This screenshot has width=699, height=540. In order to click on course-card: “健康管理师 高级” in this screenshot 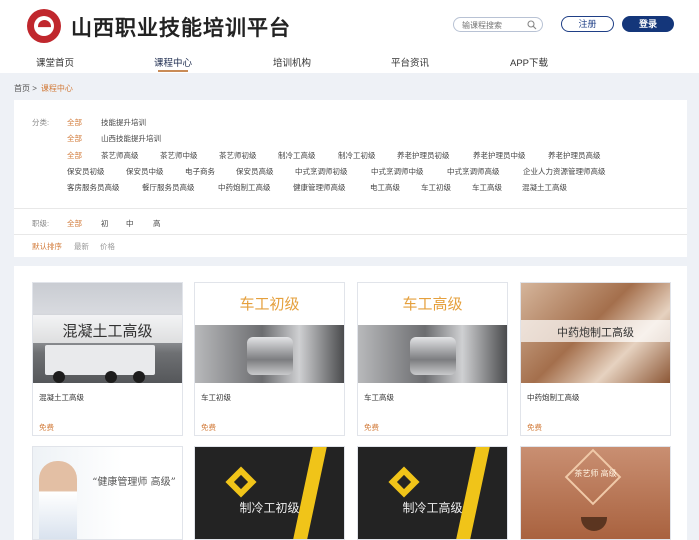, I will do `click(107, 493)`.